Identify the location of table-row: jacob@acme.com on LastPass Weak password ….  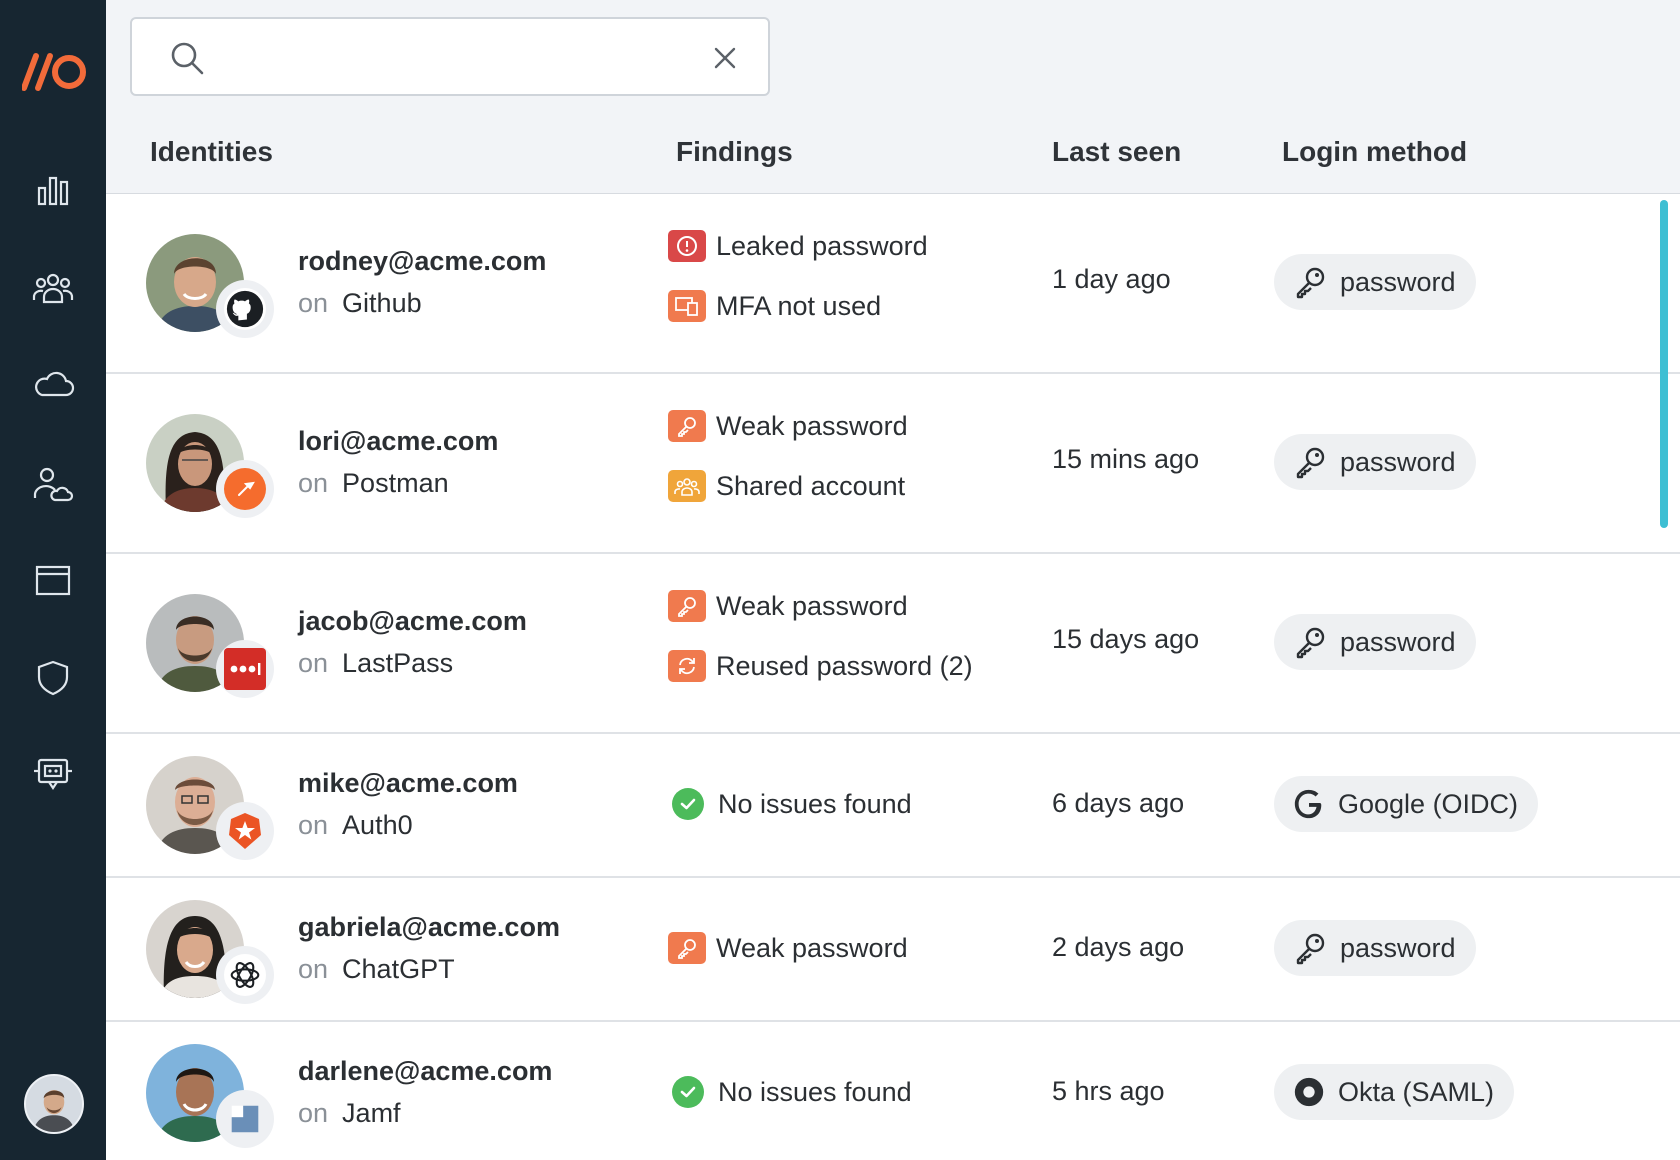
(893, 644).